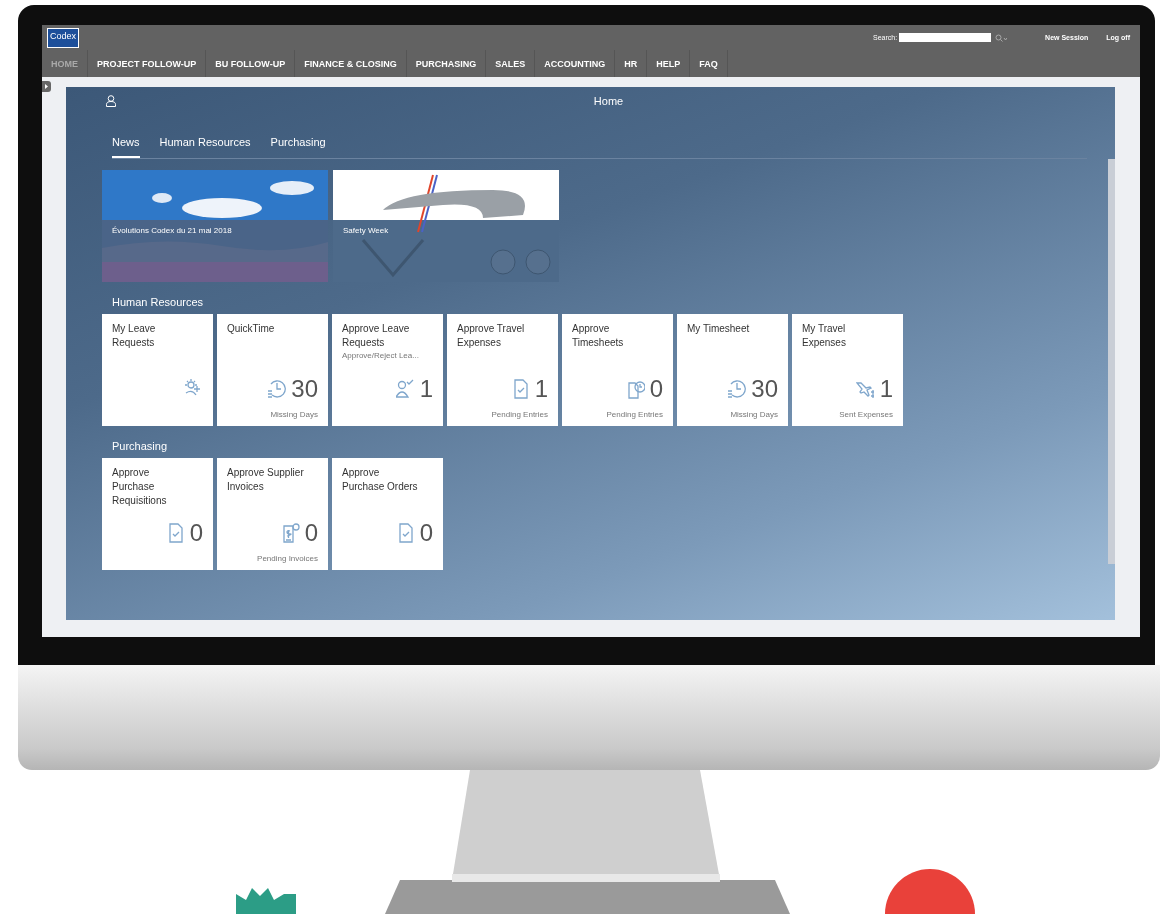  Describe the element at coordinates (631, 63) in the screenshot. I see `nav-tab: HR` at that location.